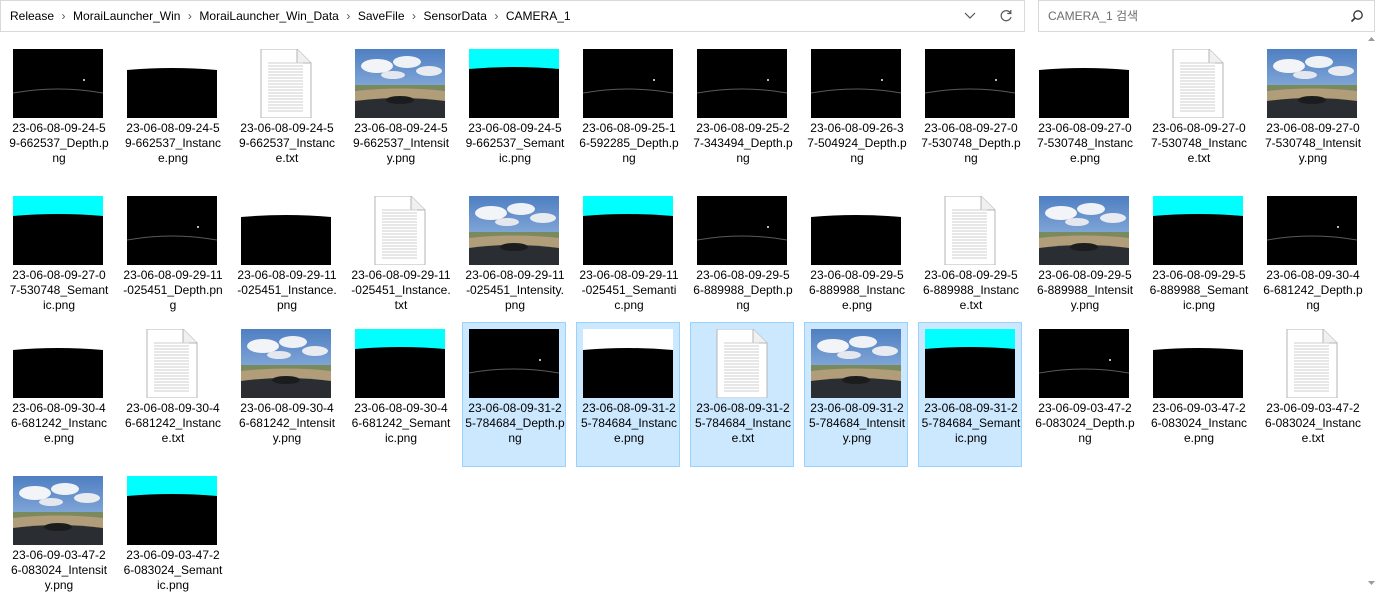  Describe the element at coordinates (515, 423) in the screenshot. I see `file-name: 23-06-08-09-31-25-784684_Depth.png` at that location.